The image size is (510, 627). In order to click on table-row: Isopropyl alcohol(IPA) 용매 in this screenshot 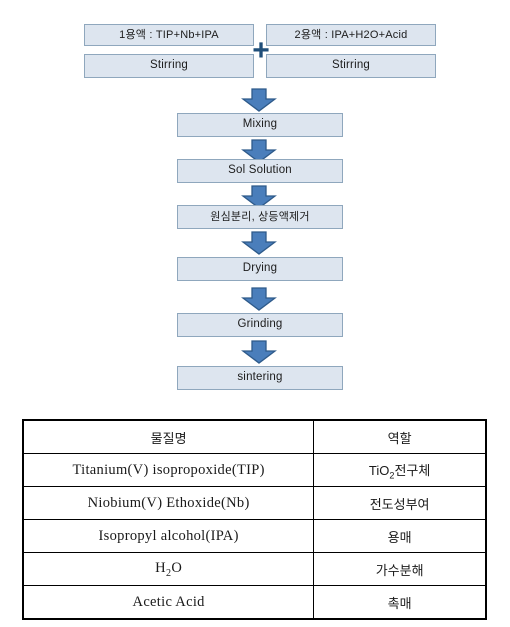, I will do `click(254, 536)`.